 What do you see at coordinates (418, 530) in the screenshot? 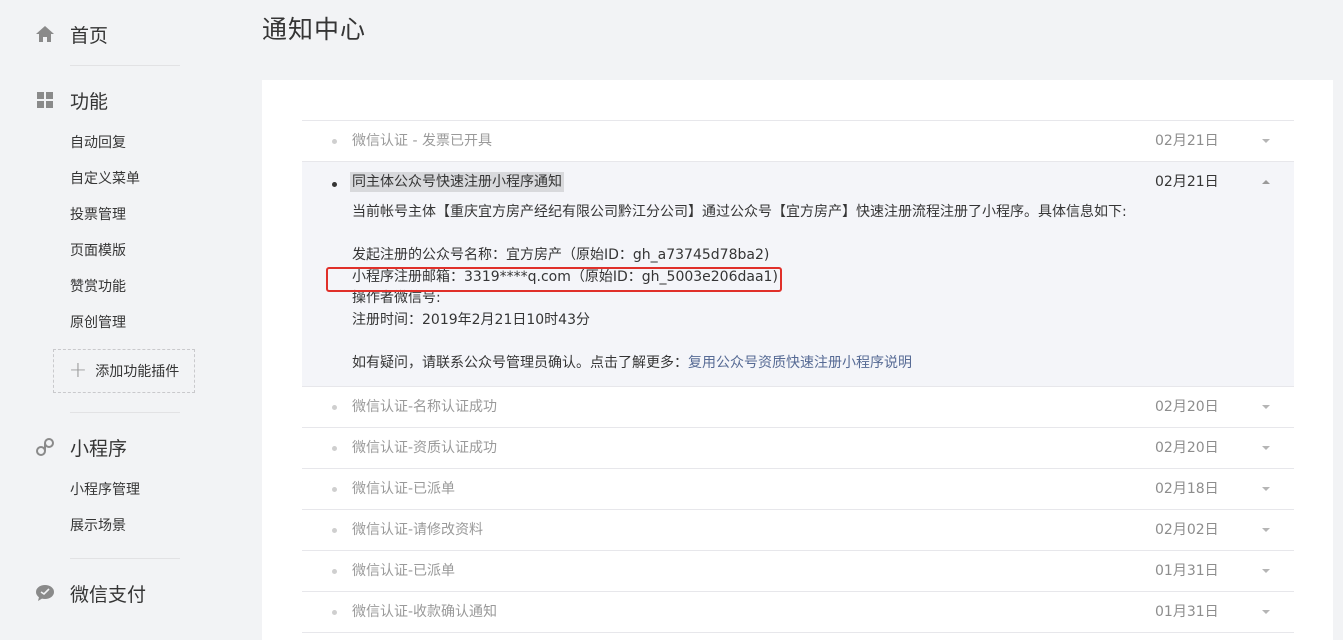
I see `notification-title: 微信认证-请修改资料` at bounding box center [418, 530].